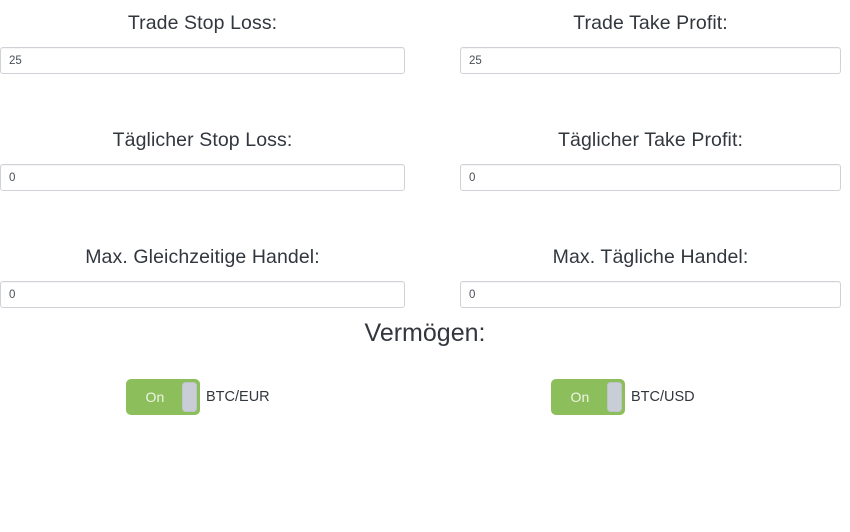  I want to click on toggle-handle-icon-btc-eur, so click(189, 397).